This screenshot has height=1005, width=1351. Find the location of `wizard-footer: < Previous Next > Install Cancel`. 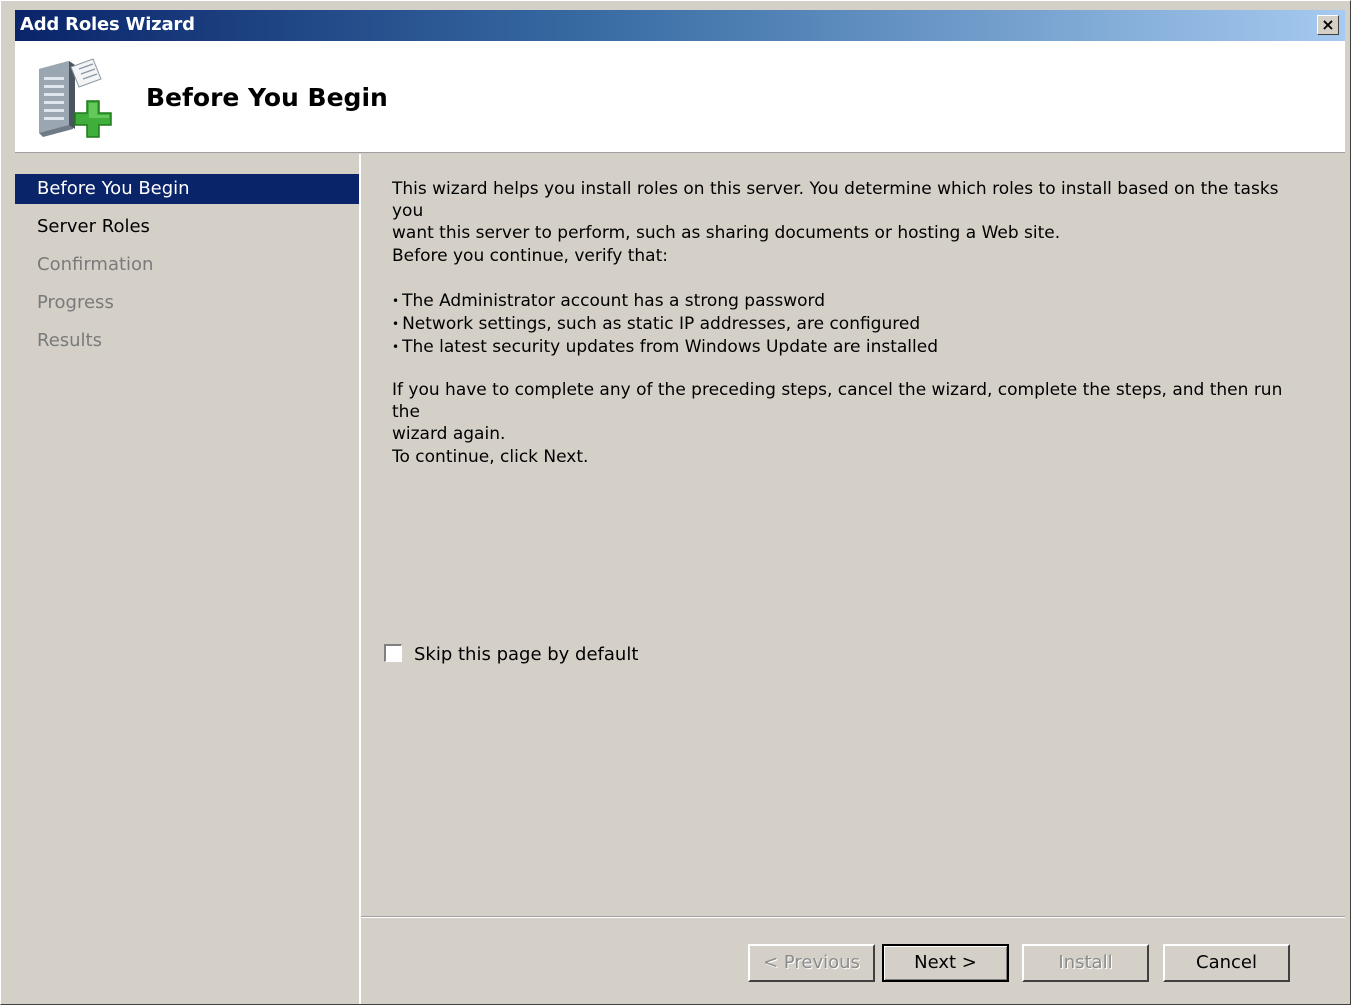

wizard-footer: < Previous Next > Install Cancel is located at coordinates (853, 960).